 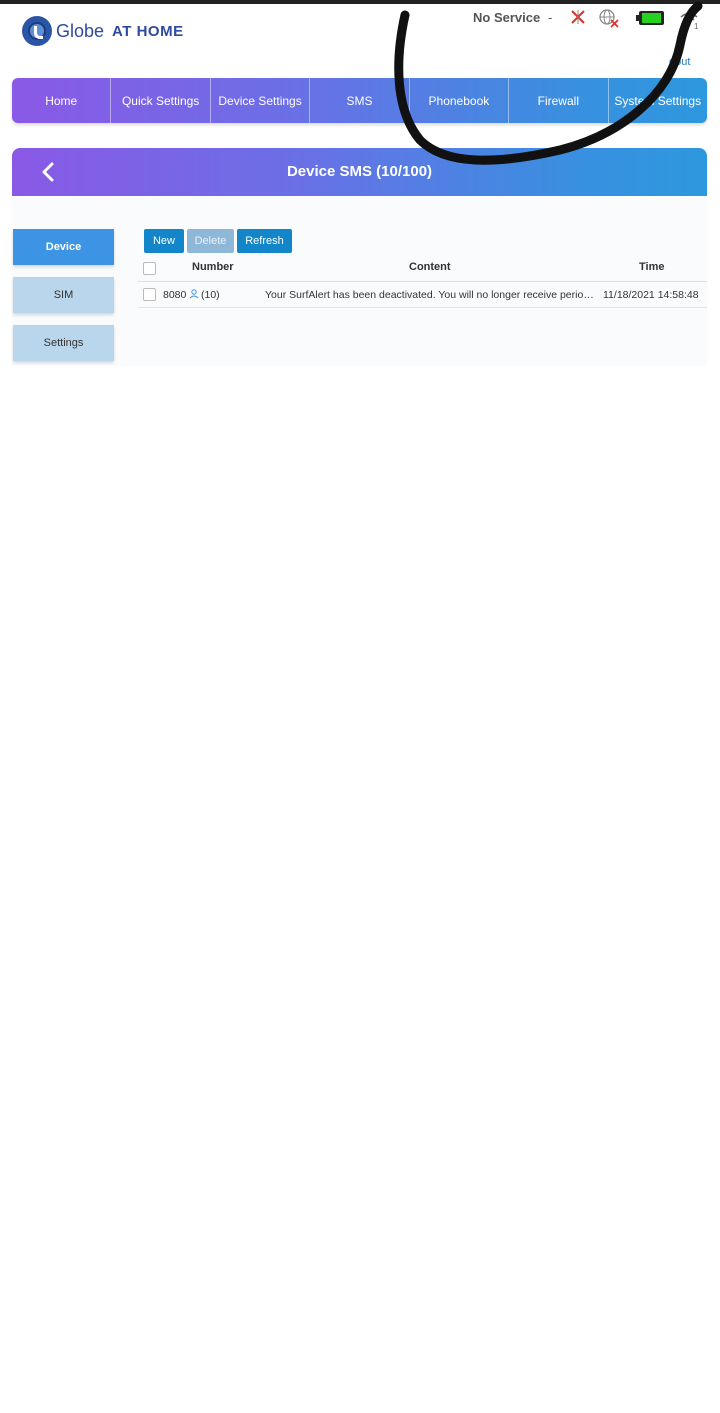 What do you see at coordinates (149, 294) in the screenshot?
I see `row-checkbox` at bounding box center [149, 294].